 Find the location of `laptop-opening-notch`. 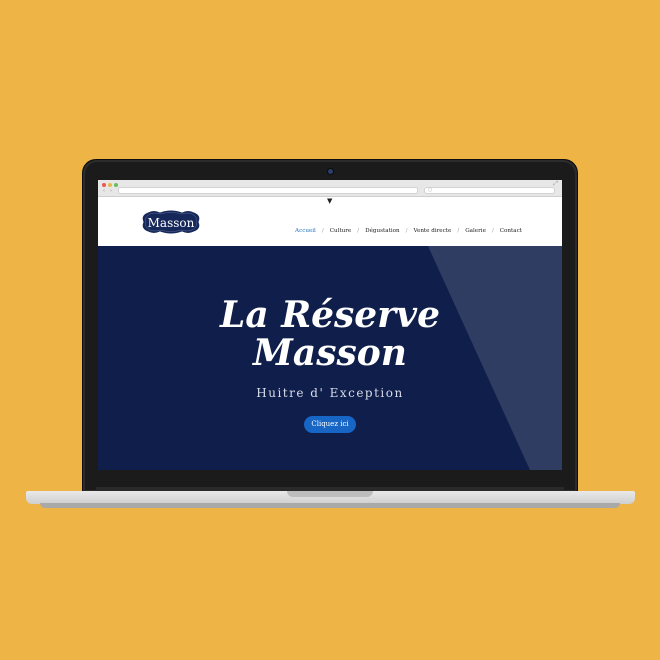

laptop-opening-notch is located at coordinates (330, 494).